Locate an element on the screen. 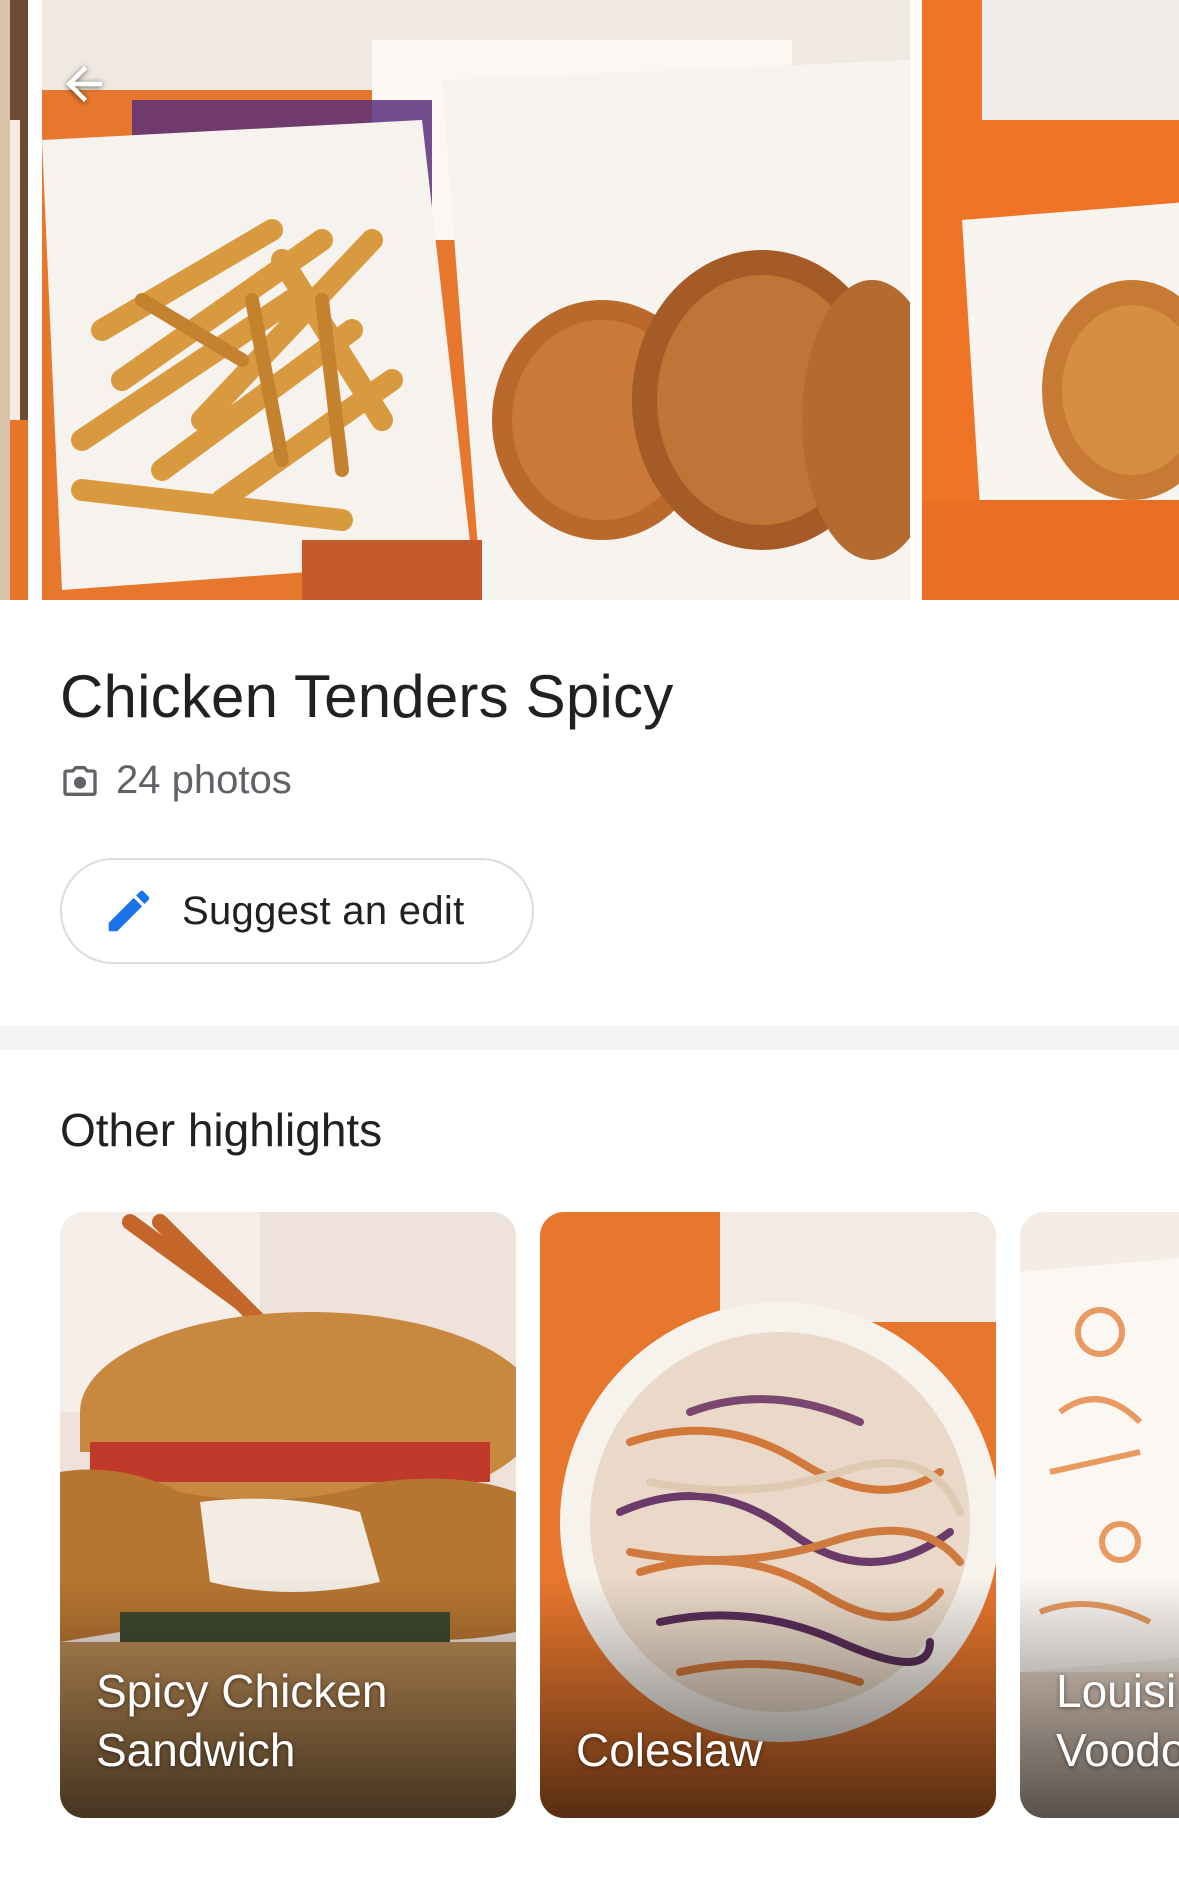  highlight-card: Coleslaw is located at coordinates (768, 1515).